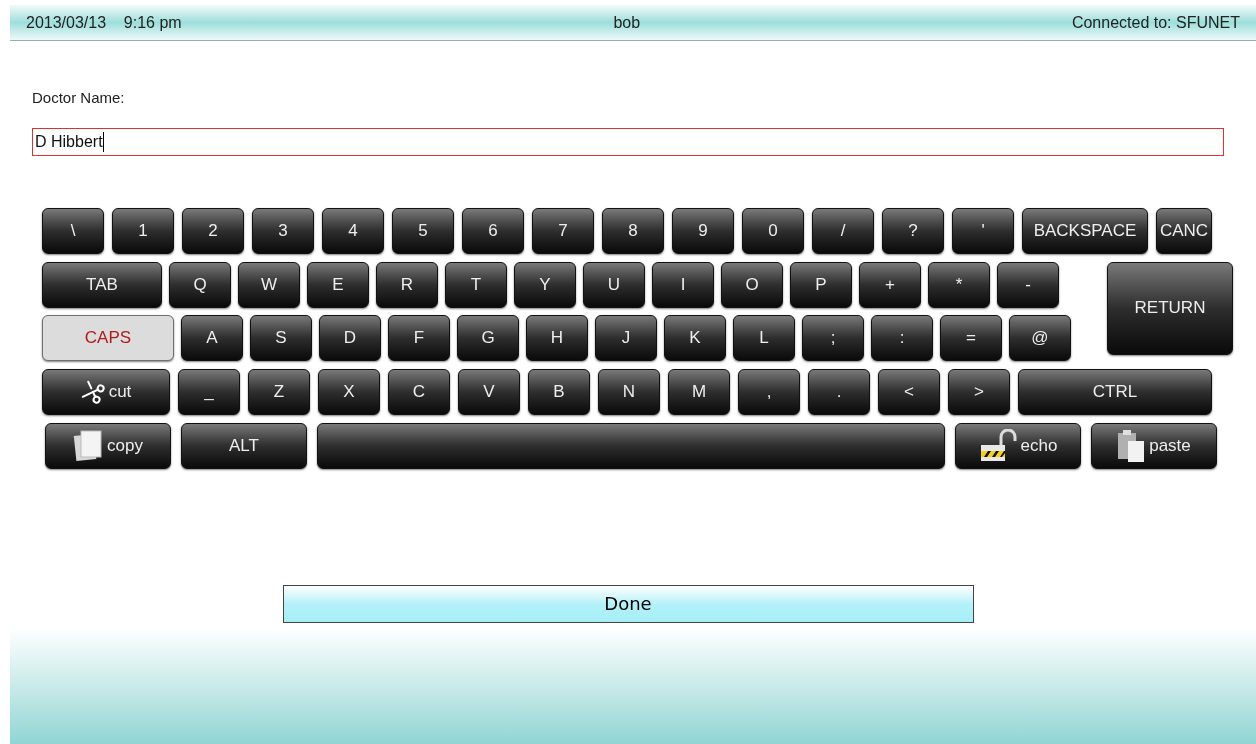  What do you see at coordinates (200, 284) in the screenshot?
I see `keyboard-key: Q` at bounding box center [200, 284].